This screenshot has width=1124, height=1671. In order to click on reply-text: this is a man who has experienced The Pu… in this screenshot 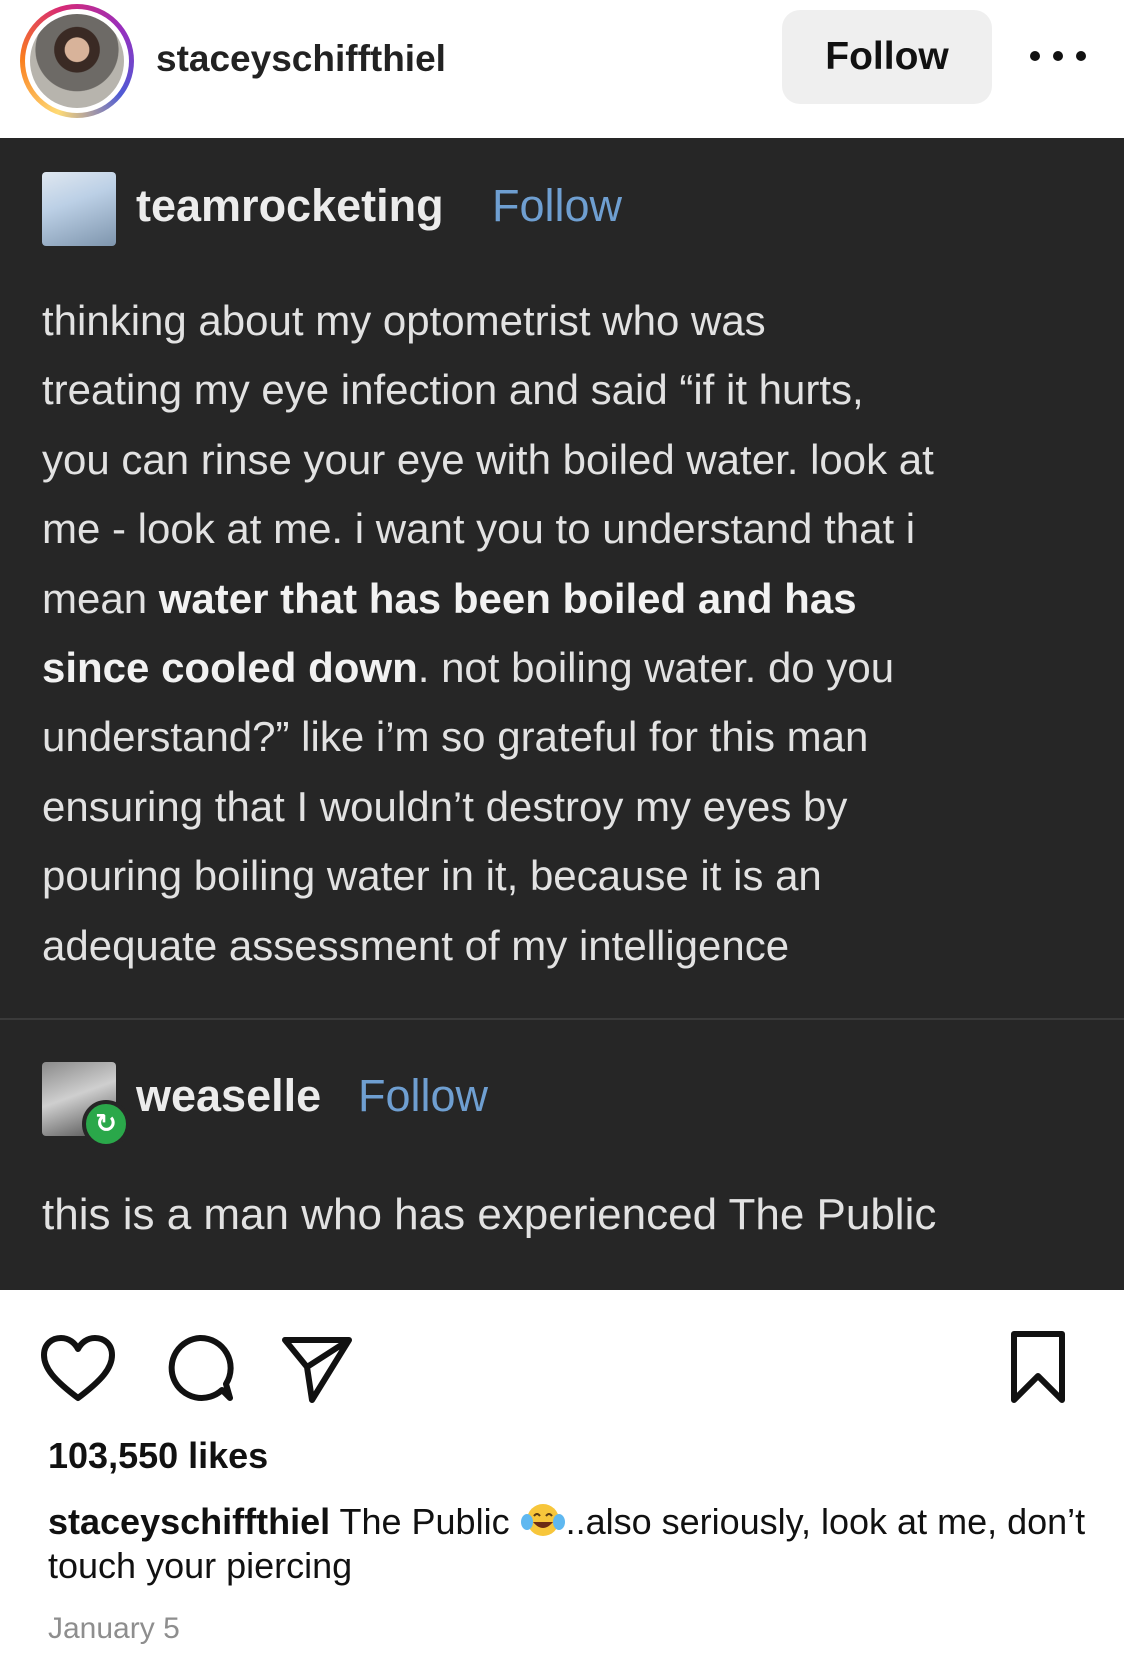, I will do `click(489, 1214)`.